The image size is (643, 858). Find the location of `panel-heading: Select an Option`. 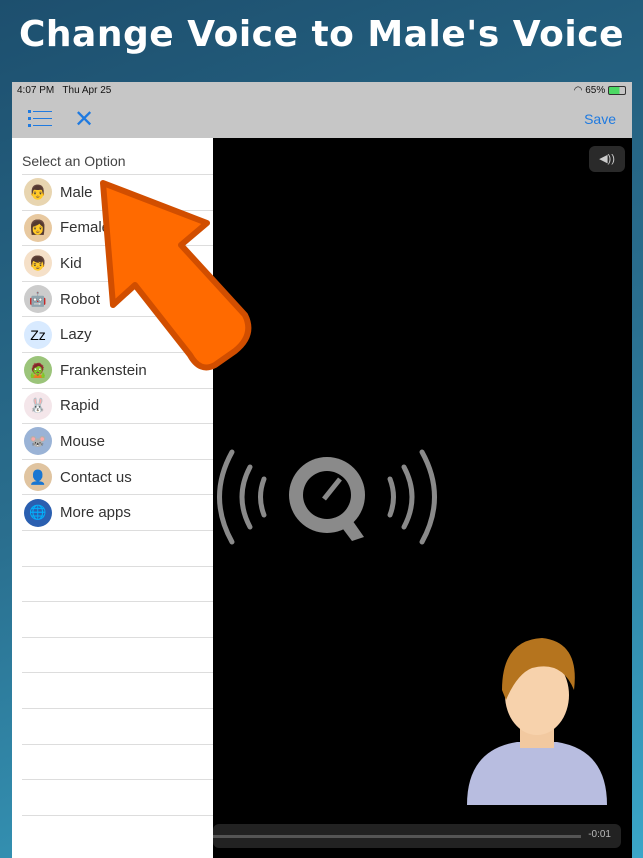

panel-heading: Select an Option is located at coordinates (74, 161).